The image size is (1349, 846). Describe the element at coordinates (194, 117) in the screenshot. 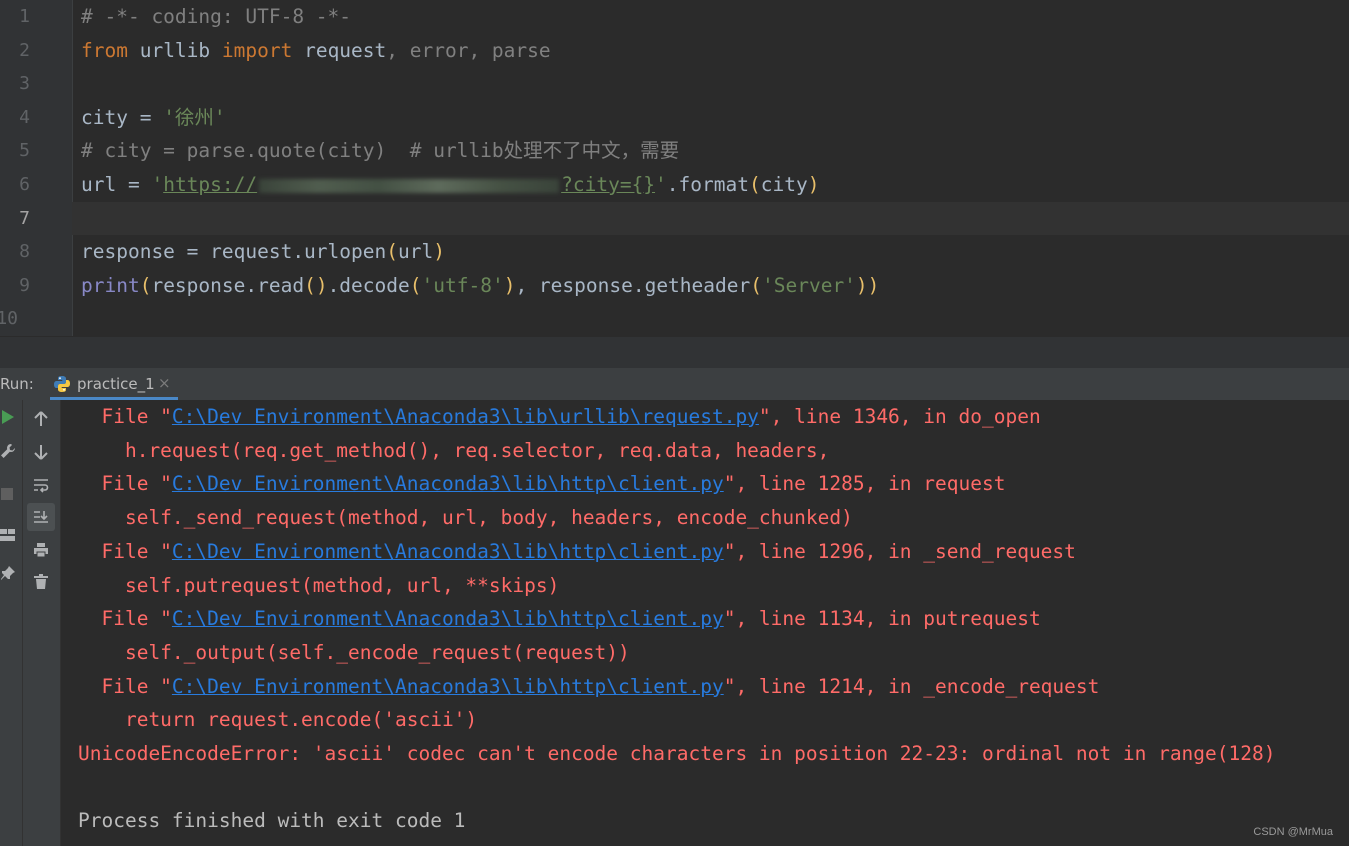

I see `string-literal: '徐州'` at that location.